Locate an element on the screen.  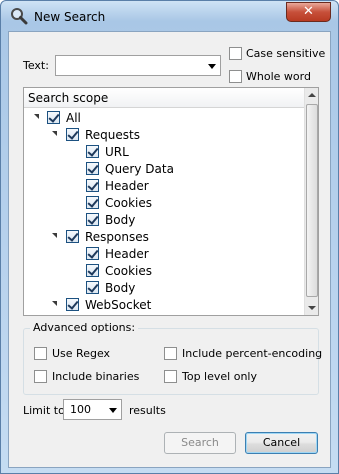
close-button: ✕ is located at coordinates (308, 12).